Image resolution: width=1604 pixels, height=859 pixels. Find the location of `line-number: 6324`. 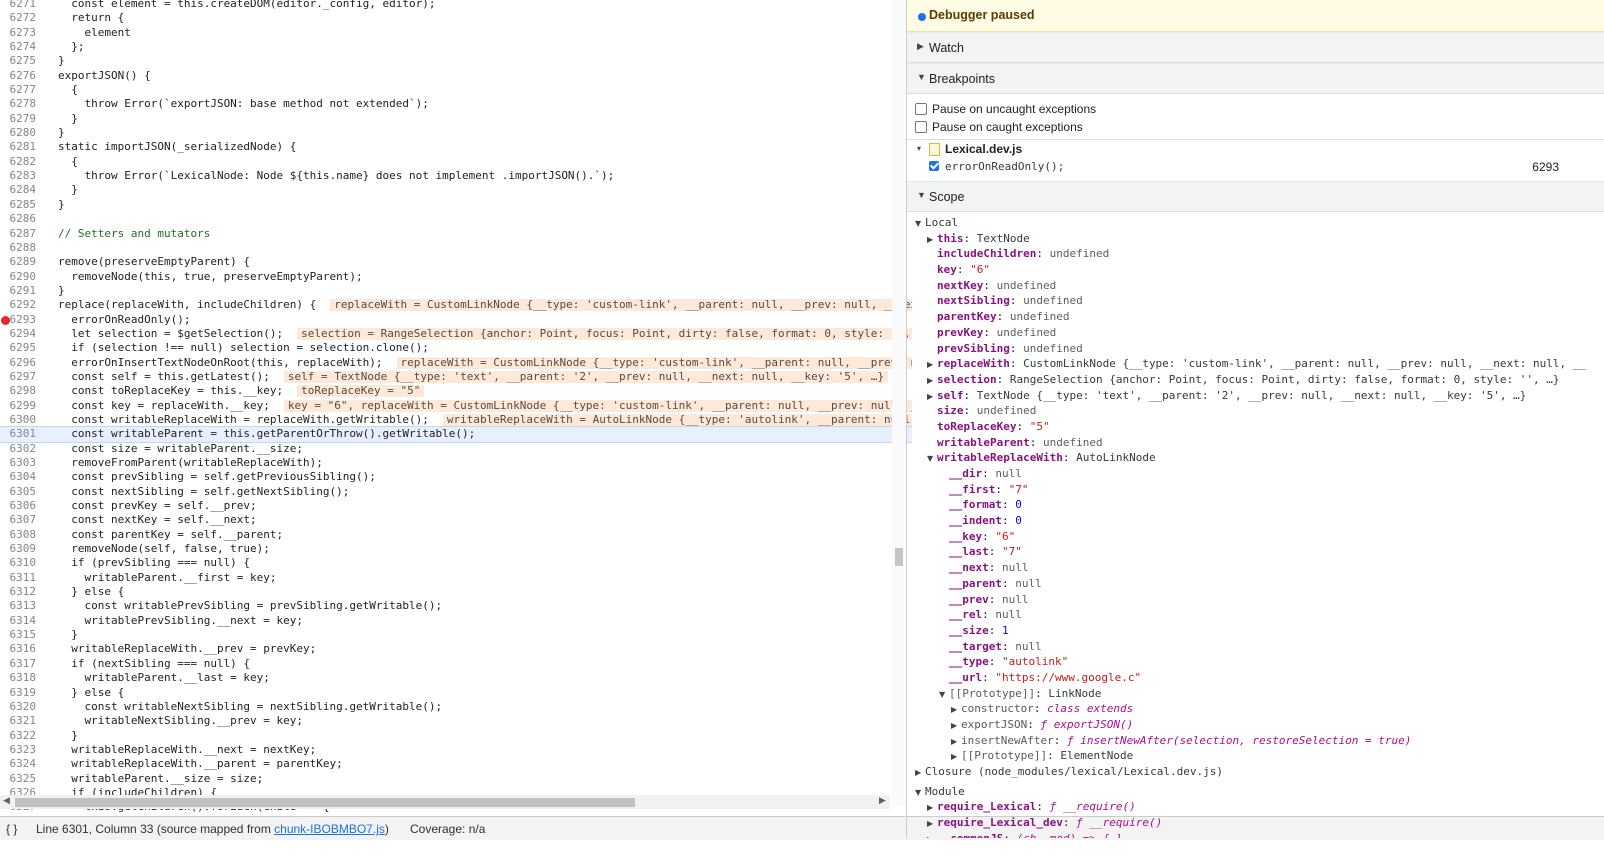

line-number: 6324 is located at coordinates (19, 764).